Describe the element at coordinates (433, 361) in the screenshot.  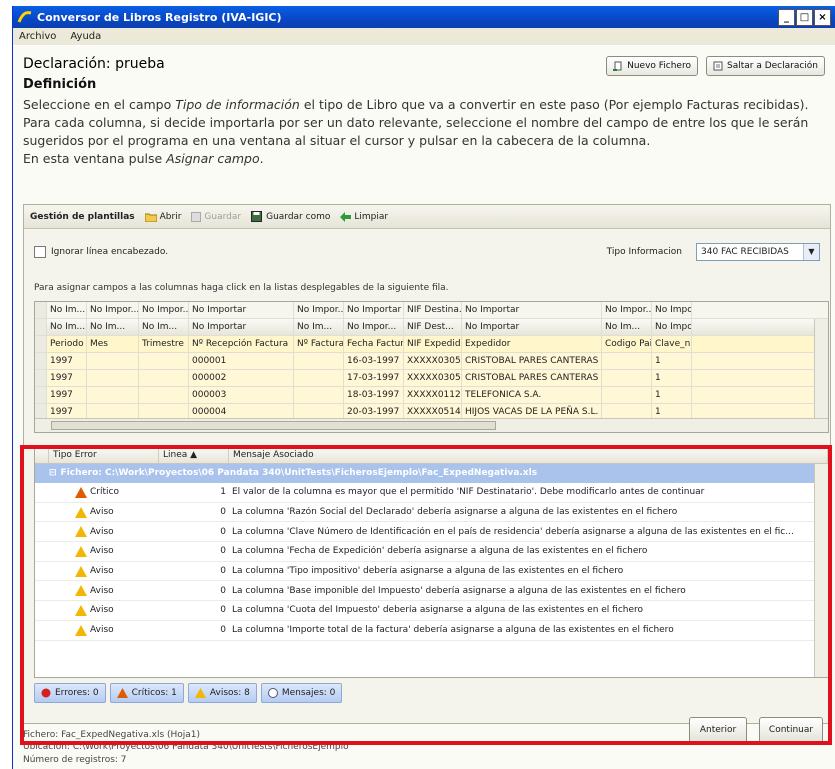
I see `table-row-cell: XXXXX0305` at that location.